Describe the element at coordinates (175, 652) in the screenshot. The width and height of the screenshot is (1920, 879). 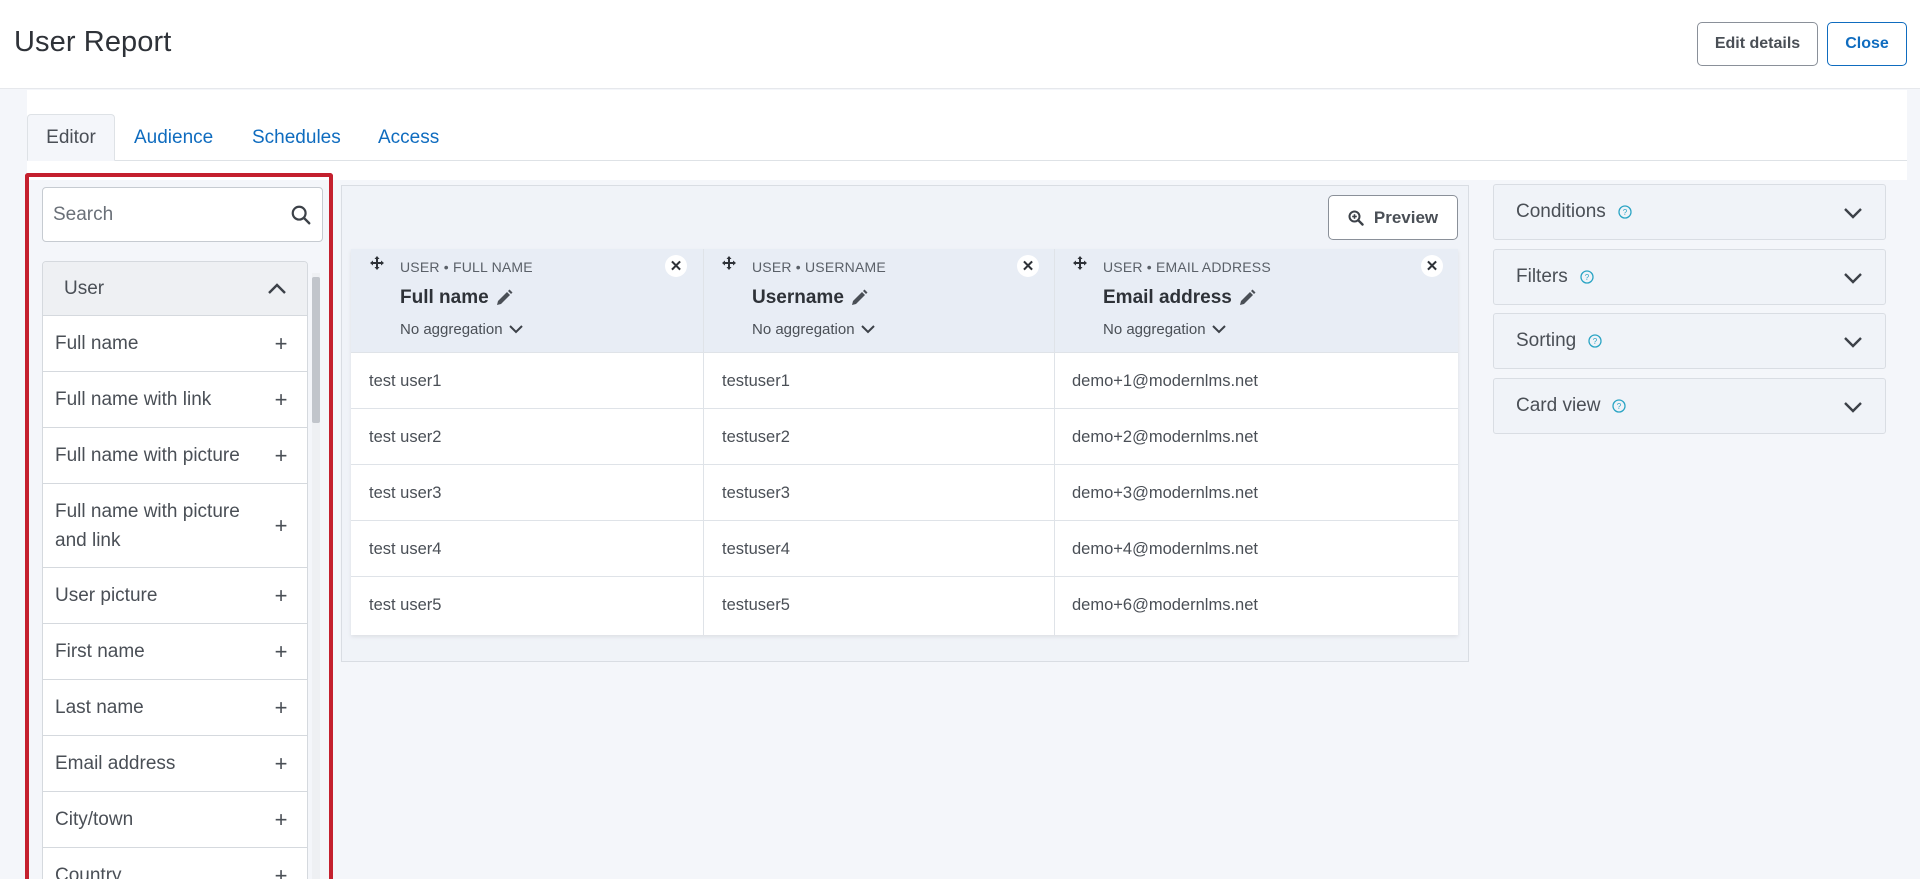
I see `list-item-first-name: First name +` at that location.